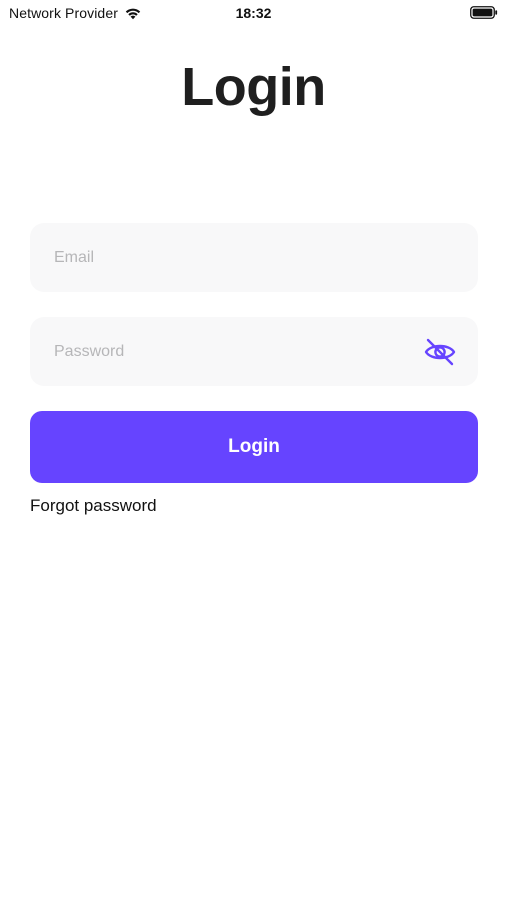  Describe the element at coordinates (93, 506) in the screenshot. I see `forgot-password-link: Forgot password` at that location.